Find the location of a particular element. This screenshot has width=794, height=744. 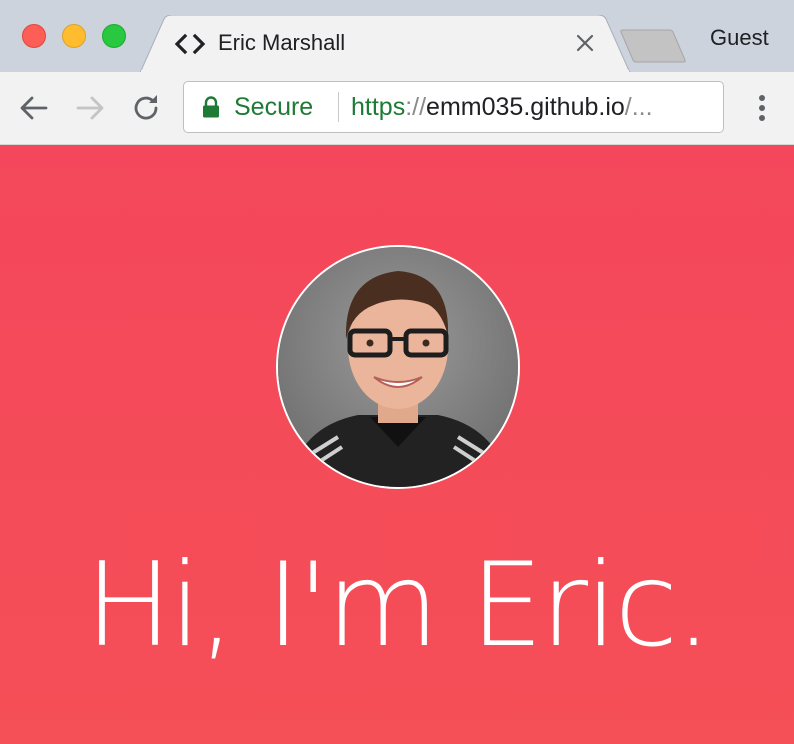

omnibox-divider is located at coordinates (338, 107).